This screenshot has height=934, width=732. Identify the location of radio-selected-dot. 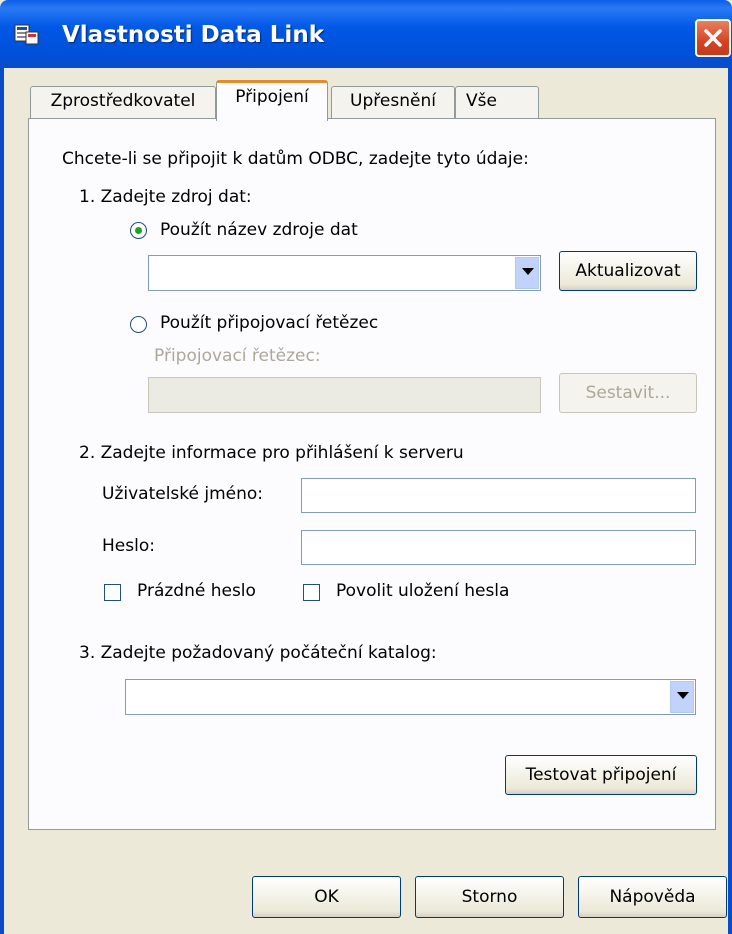
(138, 230).